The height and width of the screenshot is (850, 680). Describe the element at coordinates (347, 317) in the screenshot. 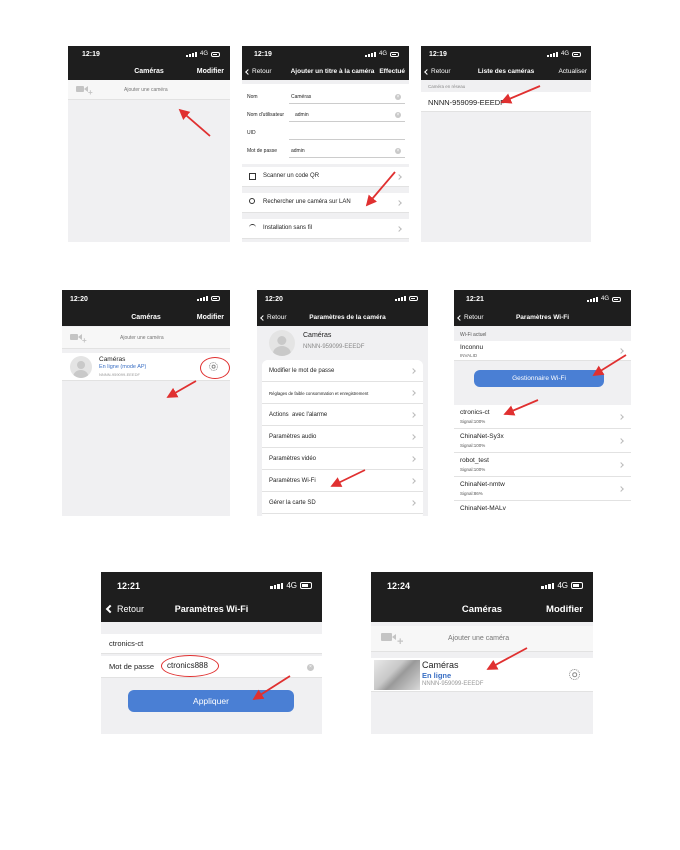

I see `page-title: Paramètres de la caméra` at that location.